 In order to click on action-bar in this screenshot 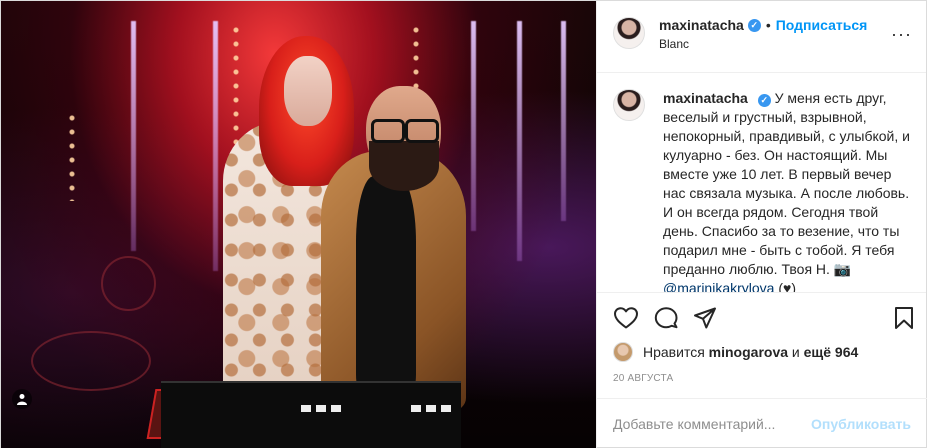, I will do `click(762, 318)`.